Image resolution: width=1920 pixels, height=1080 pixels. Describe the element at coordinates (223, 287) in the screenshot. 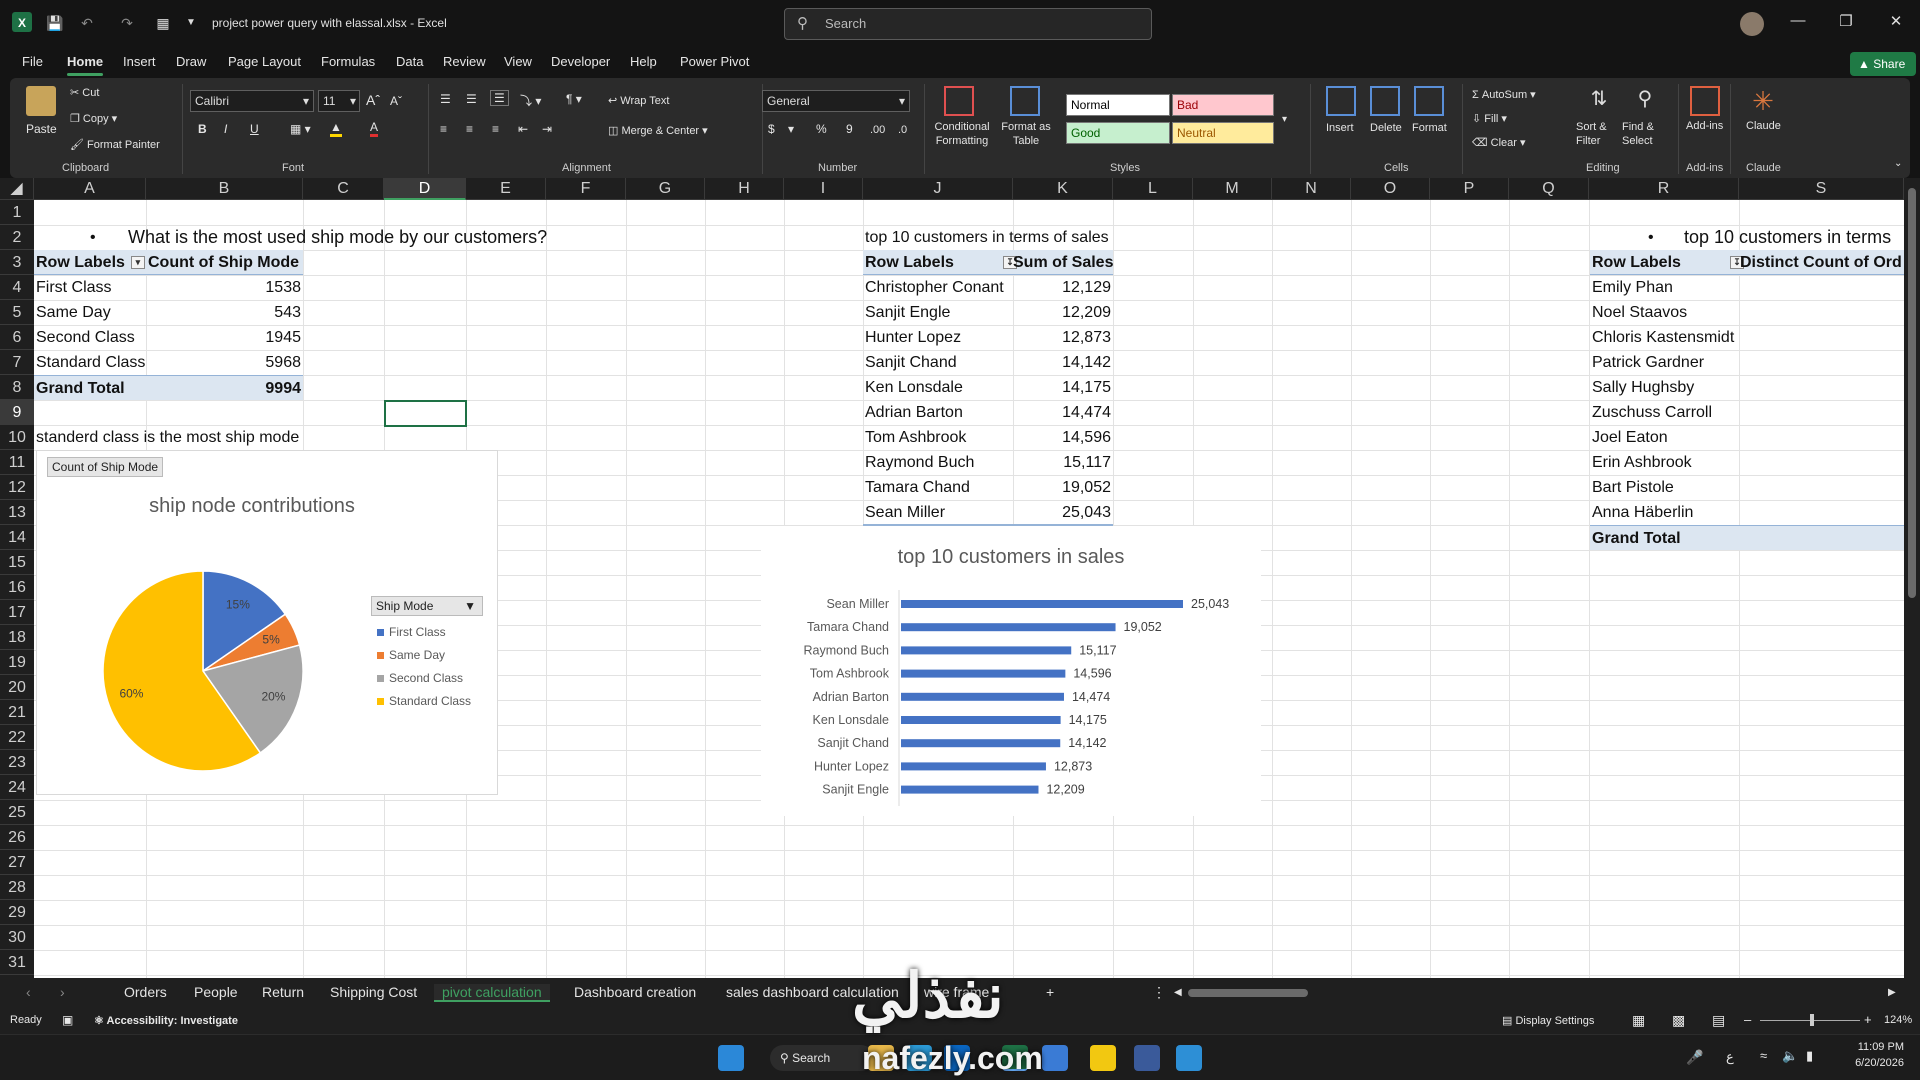

I see `pivot-row-value: 1538` at that location.